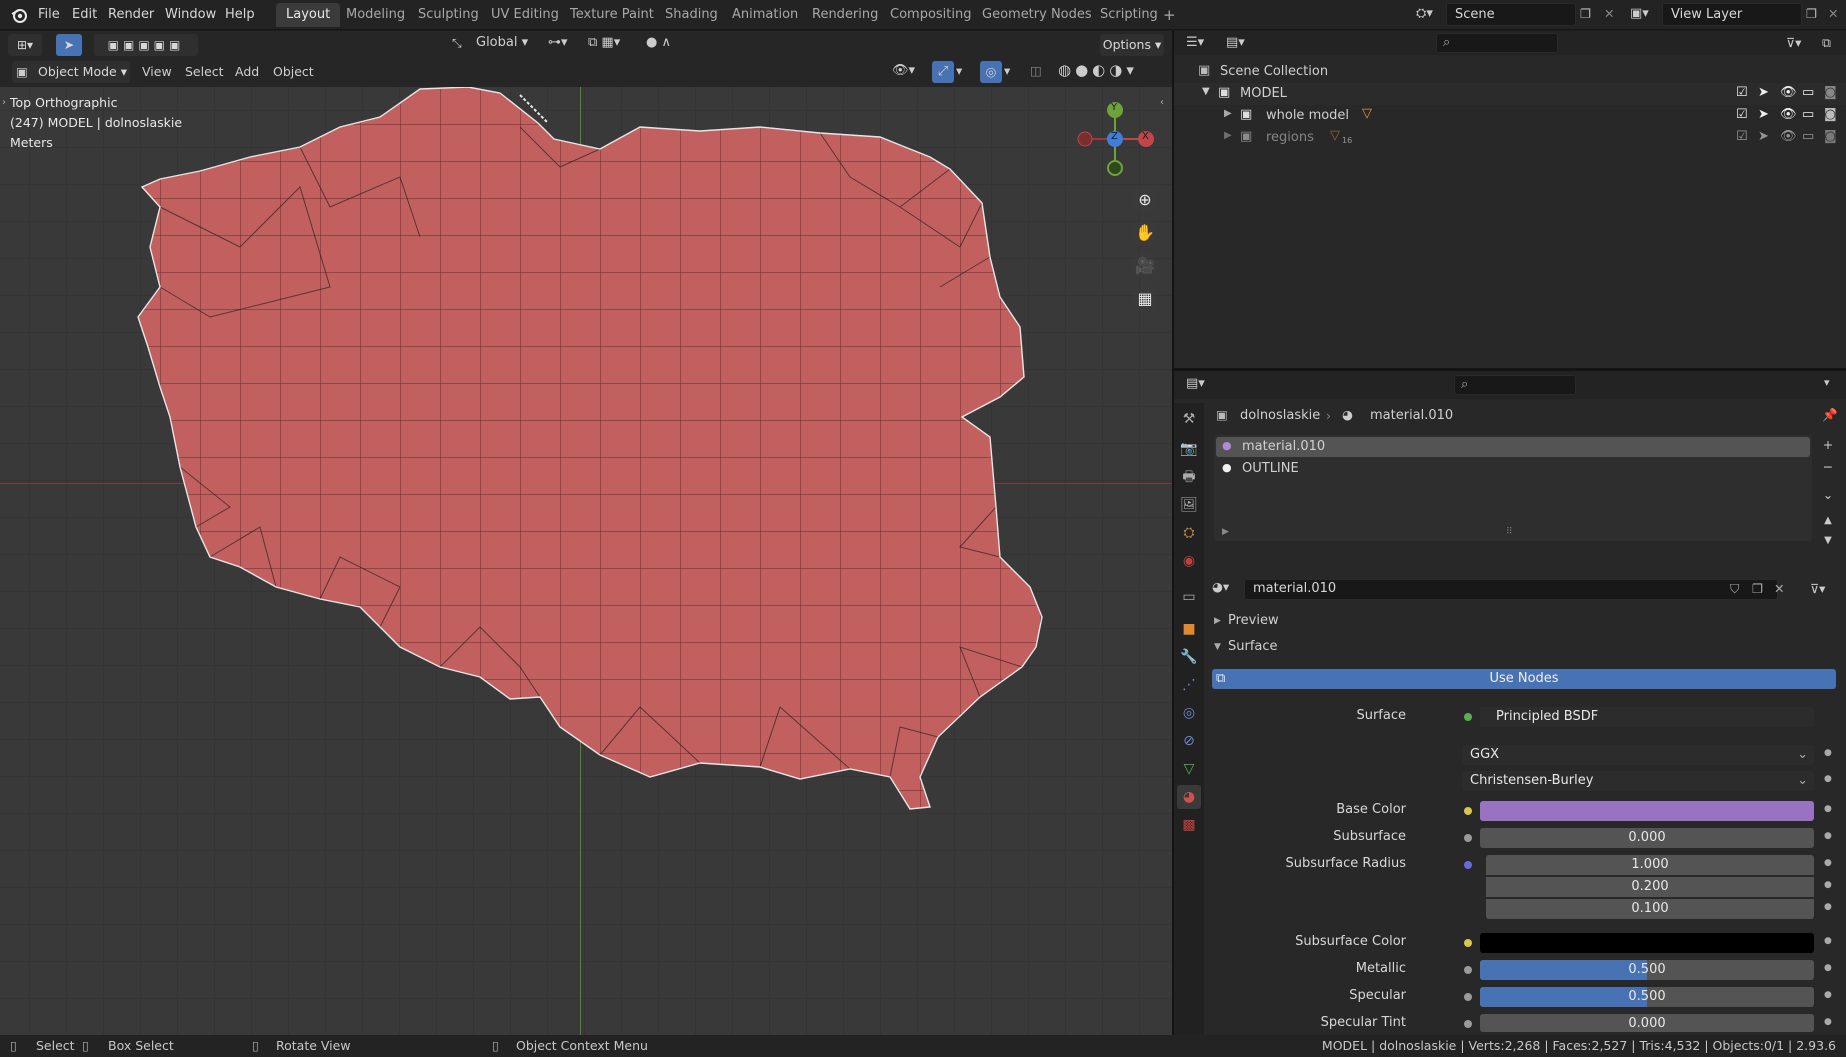 The image size is (1846, 1057). I want to click on outliner-row-model: ▼ ▣ MODEL ☑ ➤ 👁 ▭ ◙, so click(1510, 94).